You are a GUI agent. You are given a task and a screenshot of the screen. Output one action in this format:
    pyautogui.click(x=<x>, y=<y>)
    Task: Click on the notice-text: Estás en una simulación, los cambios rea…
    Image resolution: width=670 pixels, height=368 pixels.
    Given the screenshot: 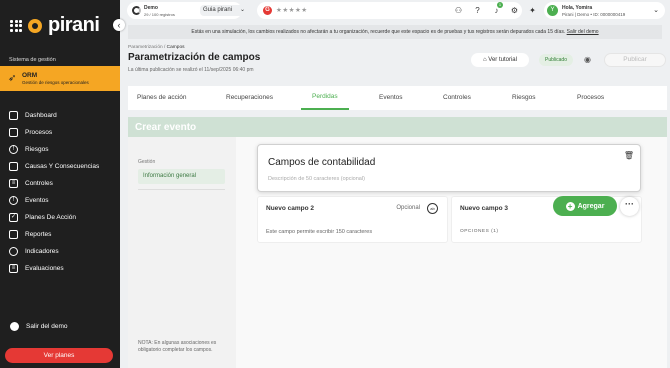 What is the action you would take?
    pyautogui.click(x=378, y=32)
    